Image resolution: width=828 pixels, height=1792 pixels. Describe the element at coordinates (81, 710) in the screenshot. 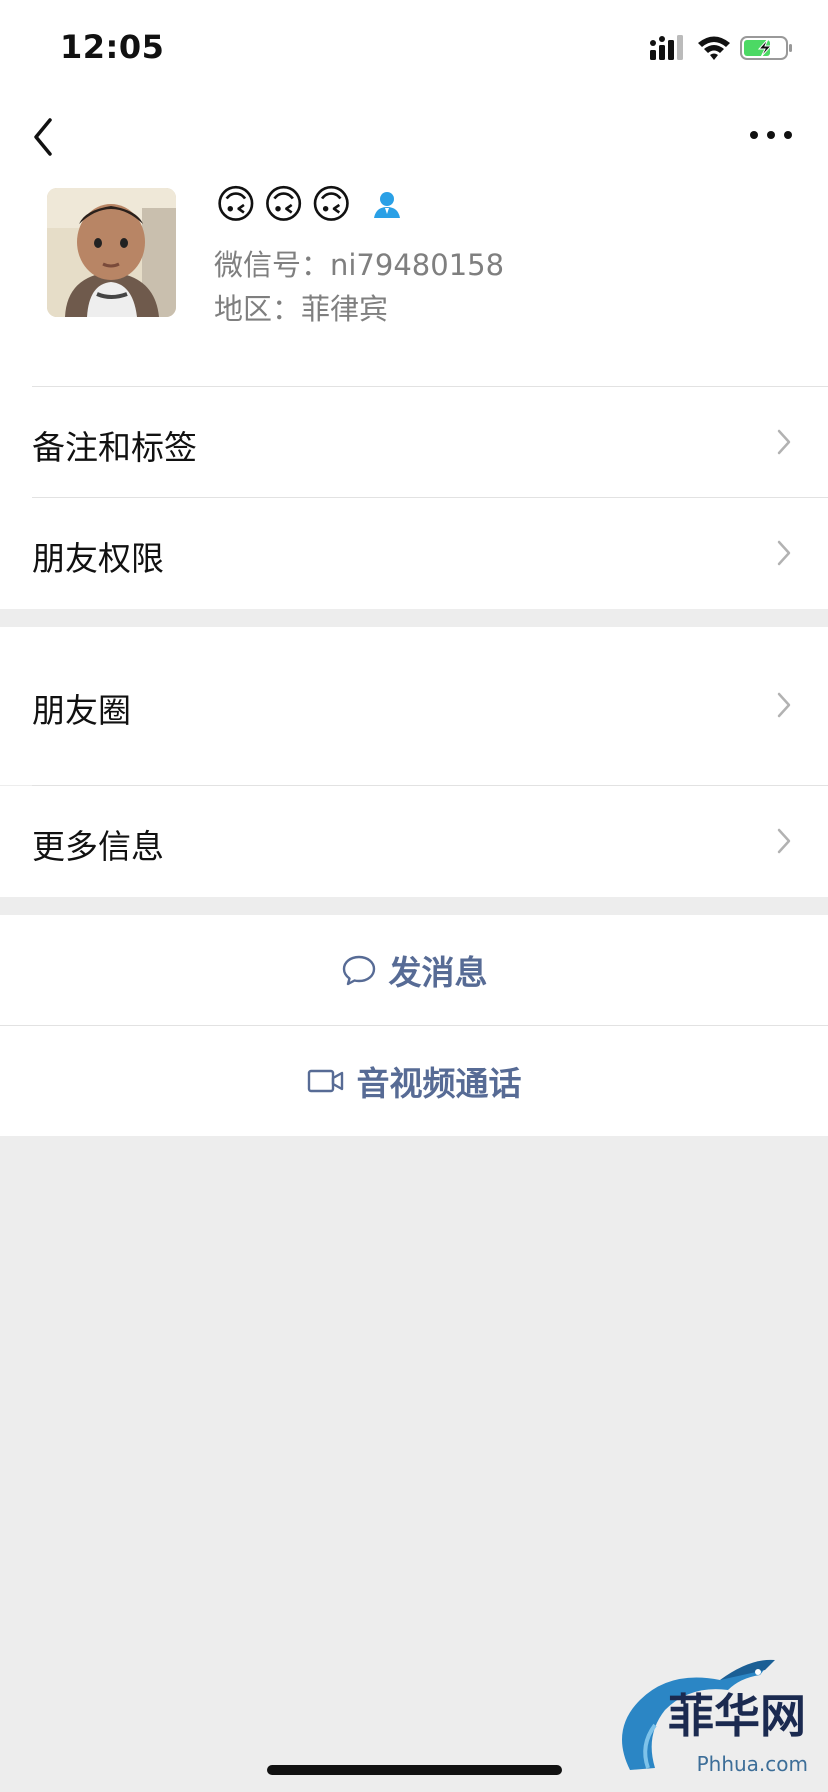

I see `moments-label: 朋友圈` at that location.